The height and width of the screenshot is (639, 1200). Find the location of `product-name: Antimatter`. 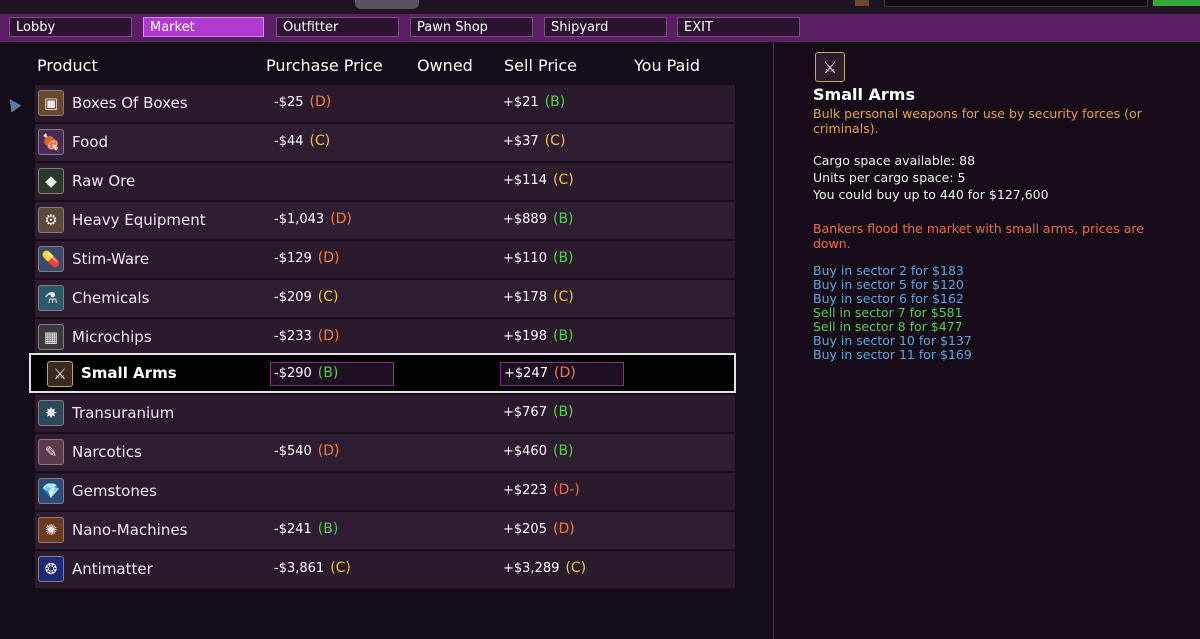

product-name: Antimatter is located at coordinates (112, 569).